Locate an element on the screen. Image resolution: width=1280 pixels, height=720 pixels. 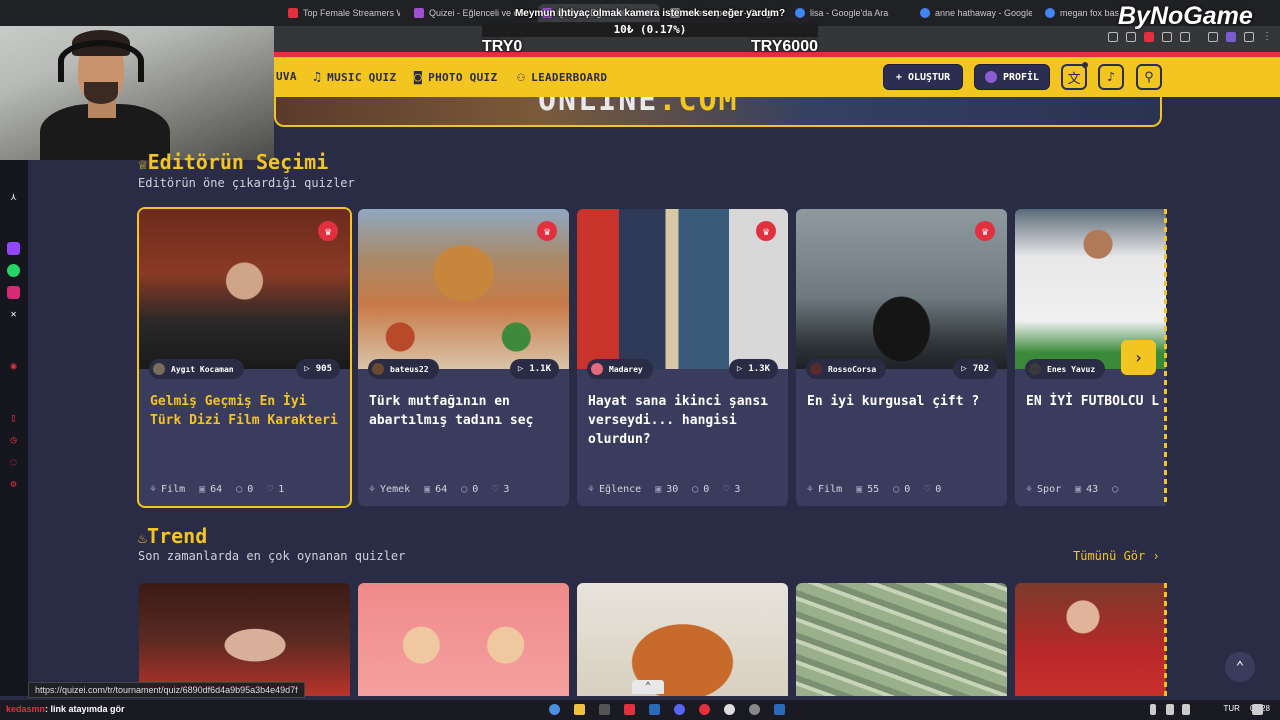
search-icon: ⚲ is located at coordinates (1149, 77).